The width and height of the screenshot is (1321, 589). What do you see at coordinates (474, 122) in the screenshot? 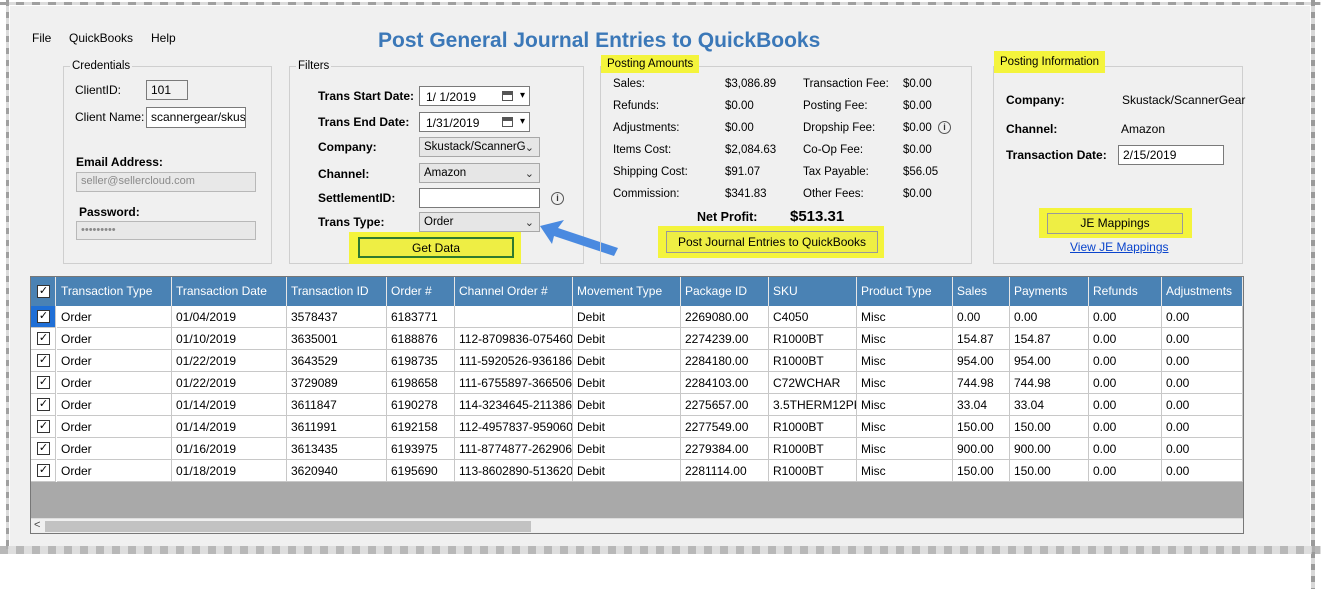
I see `end-date-picker: 1/31/2019 ▾` at bounding box center [474, 122].